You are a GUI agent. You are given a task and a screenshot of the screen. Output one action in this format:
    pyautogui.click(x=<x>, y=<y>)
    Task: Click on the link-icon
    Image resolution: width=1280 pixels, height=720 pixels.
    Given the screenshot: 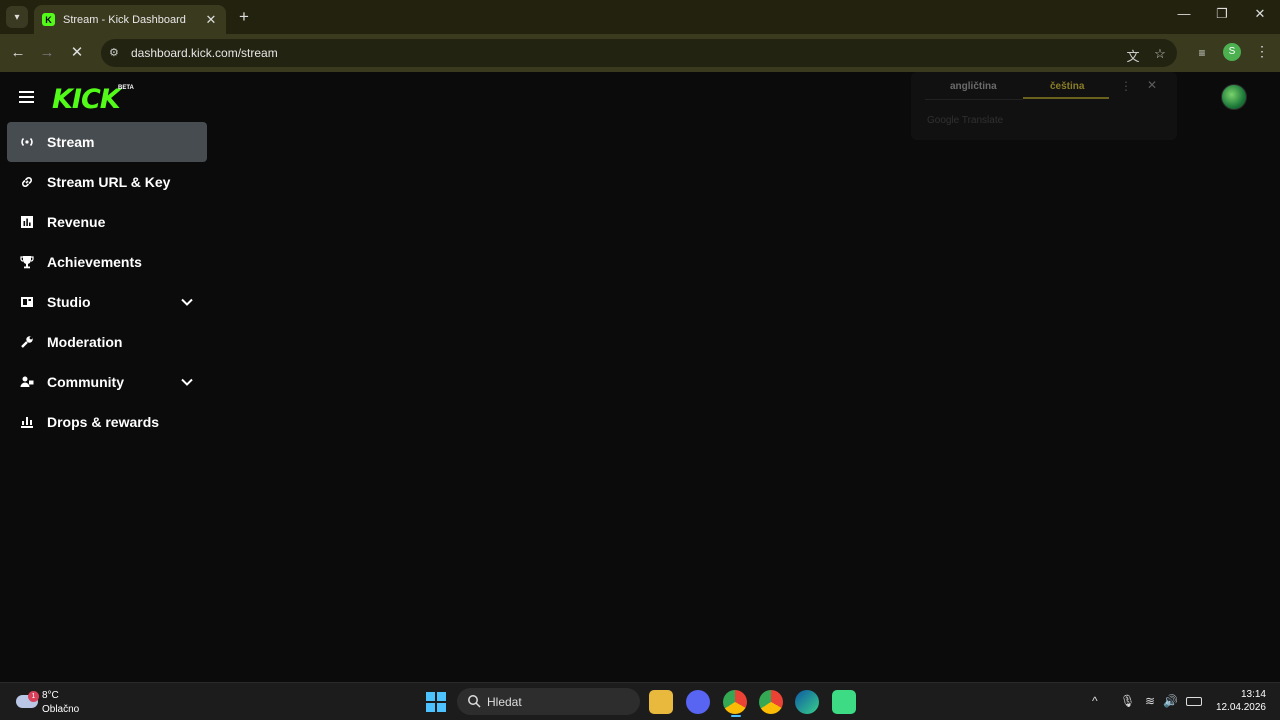 What is the action you would take?
    pyautogui.click(x=26, y=182)
    